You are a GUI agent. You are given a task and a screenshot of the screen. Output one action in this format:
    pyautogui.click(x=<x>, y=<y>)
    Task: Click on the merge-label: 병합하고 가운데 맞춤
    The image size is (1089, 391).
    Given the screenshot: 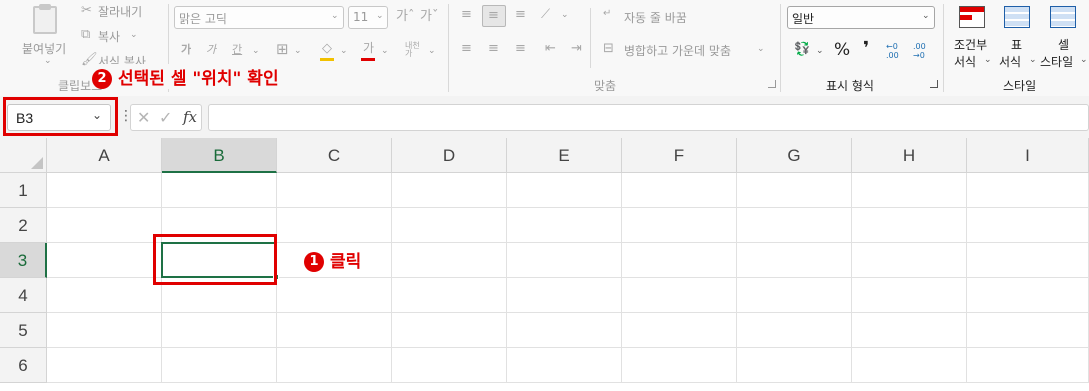 What is the action you would take?
    pyautogui.click(x=677, y=50)
    